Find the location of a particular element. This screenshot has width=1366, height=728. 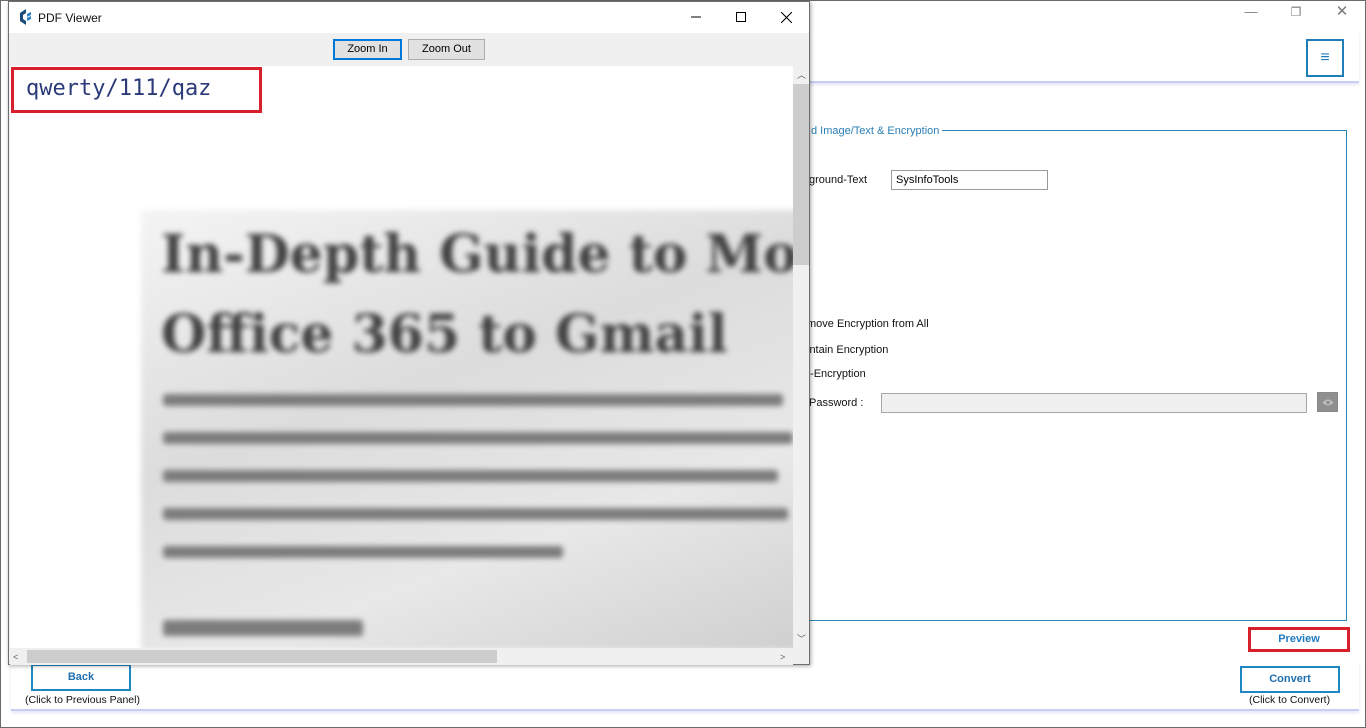

close-icon is located at coordinates (786, 17).